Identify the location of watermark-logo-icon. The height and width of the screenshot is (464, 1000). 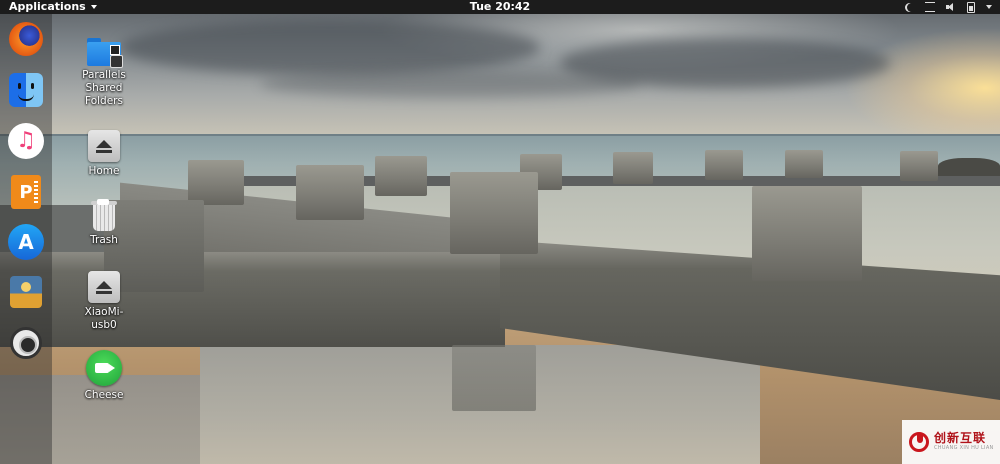
(919, 442).